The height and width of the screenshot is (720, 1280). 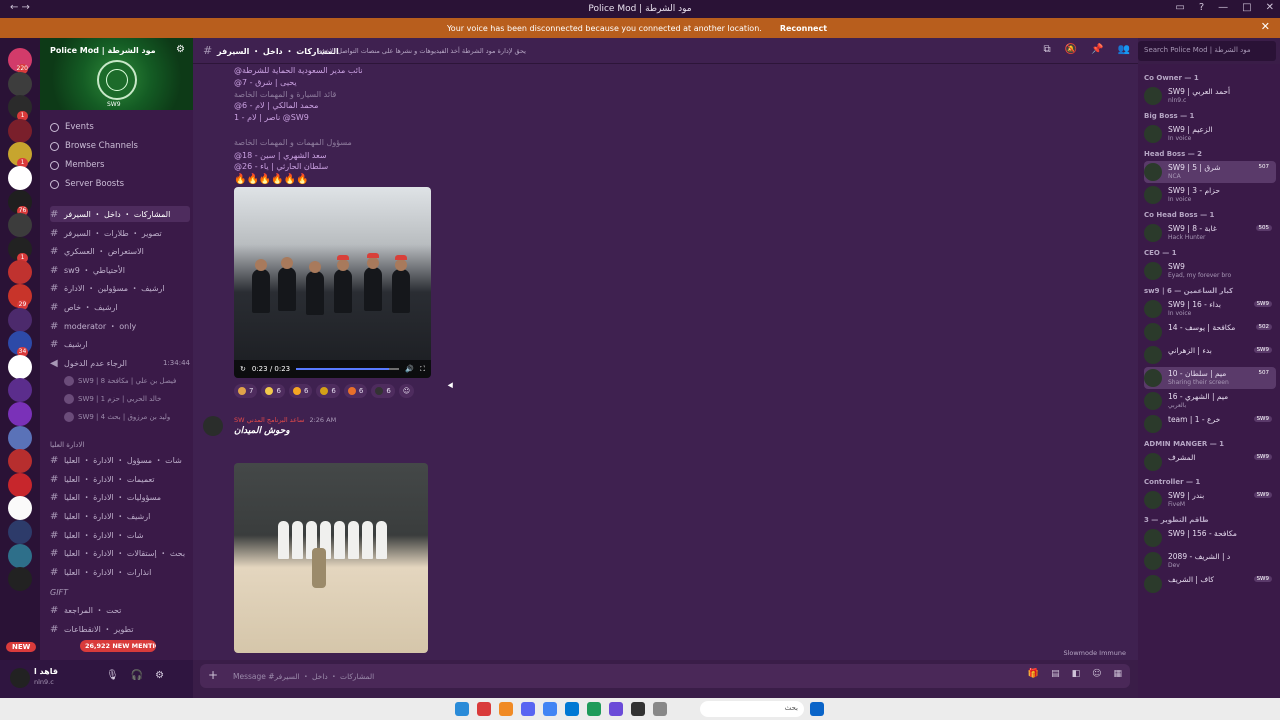 I want to click on member-item: SW9 | 3 - حزام In voice, so click(x=1210, y=195).